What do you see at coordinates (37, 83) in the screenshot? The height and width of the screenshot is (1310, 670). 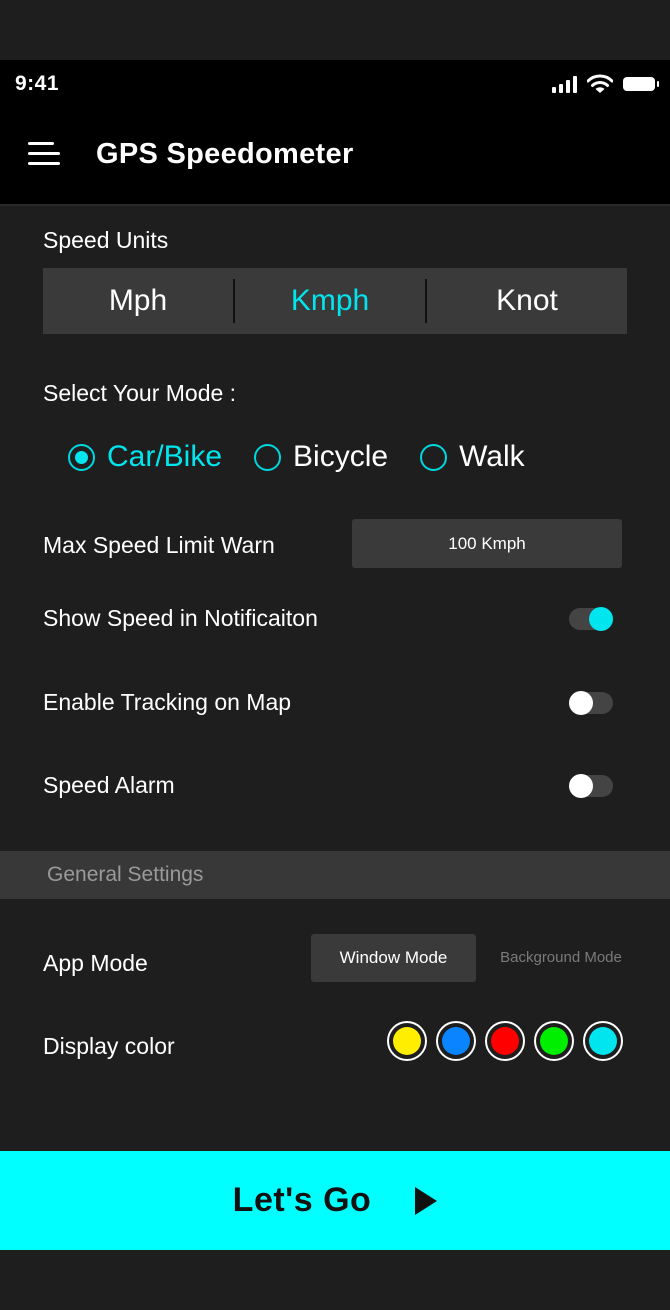 I see `status-time: 9:41` at bounding box center [37, 83].